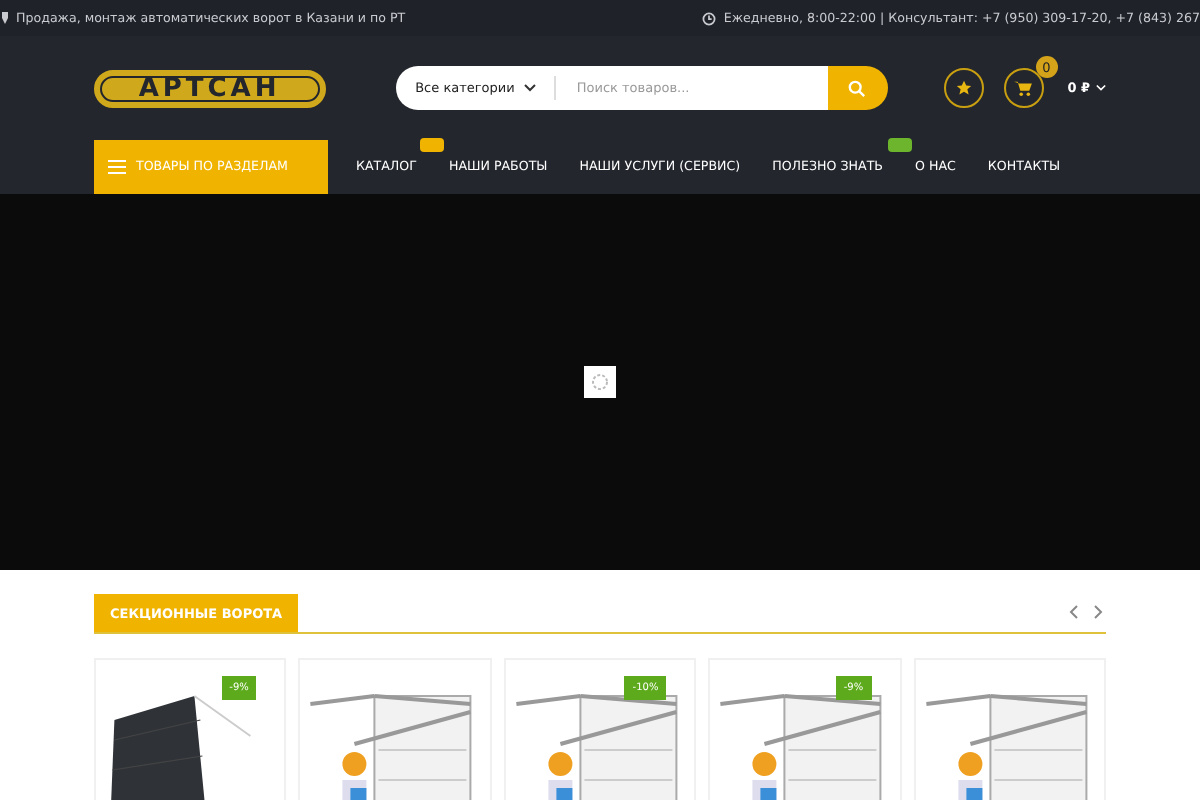 The image size is (1200, 800). I want to click on search-icon, so click(857, 88).